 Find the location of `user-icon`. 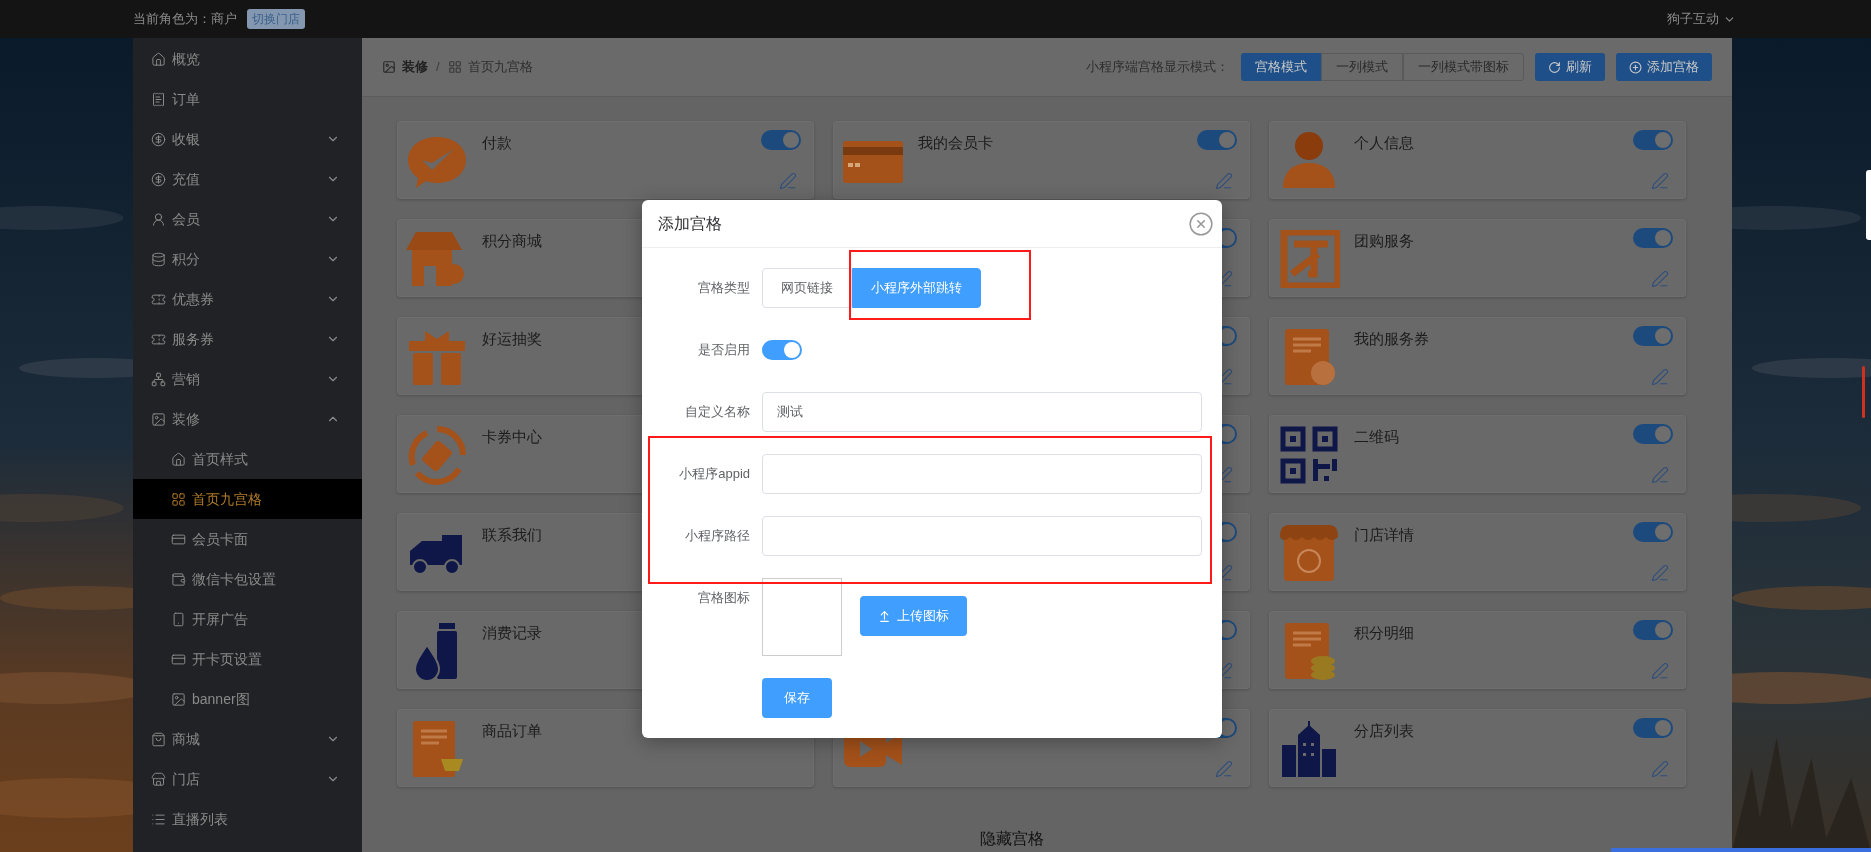

user-icon is located at coordinates (158, 219).